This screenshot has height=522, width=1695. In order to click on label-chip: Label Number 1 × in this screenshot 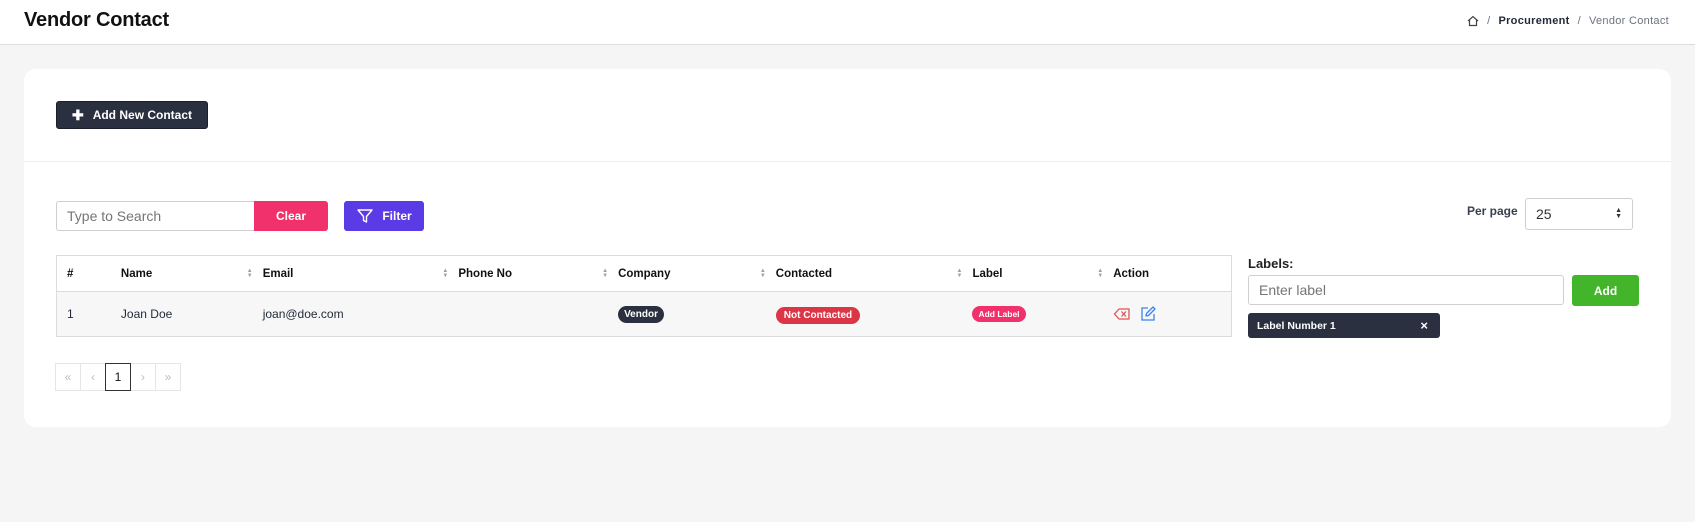, I will do `click(1344, 325)`.